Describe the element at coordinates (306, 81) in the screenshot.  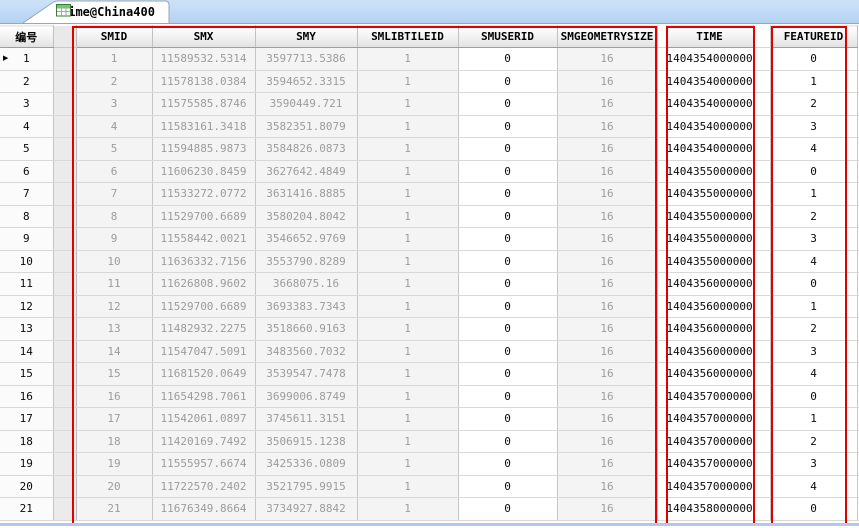
I see `cell-smy: 3594652.3315` at that location.